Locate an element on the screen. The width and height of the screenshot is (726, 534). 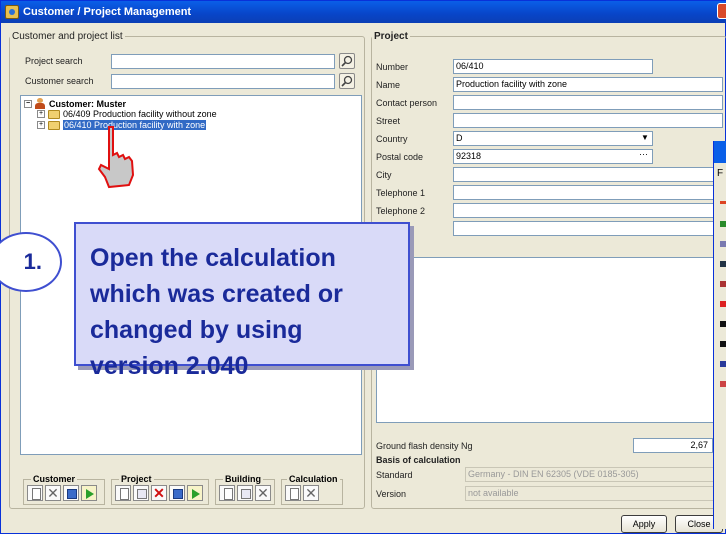
name-label: Name is located at coordinates (388, 85).